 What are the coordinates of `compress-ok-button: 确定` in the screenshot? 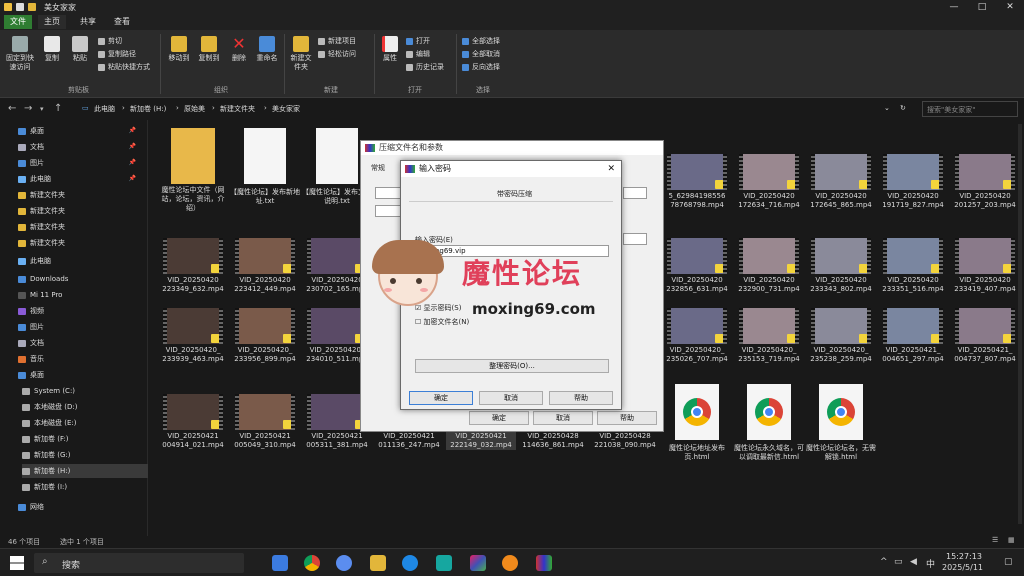 It's located at (499, 418).